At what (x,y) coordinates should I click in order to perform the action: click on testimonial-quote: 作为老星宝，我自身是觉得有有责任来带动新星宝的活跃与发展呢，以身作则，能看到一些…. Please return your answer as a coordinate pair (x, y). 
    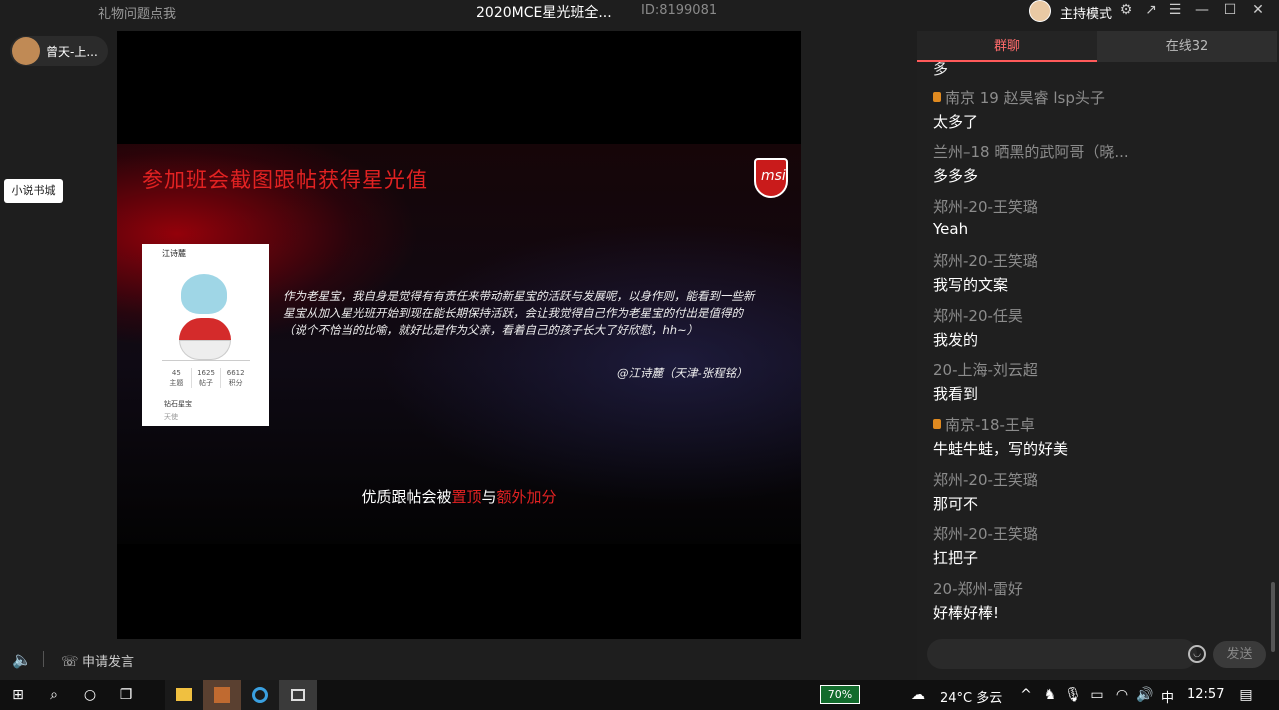
    Looking at the image, I should click on (519, 313).